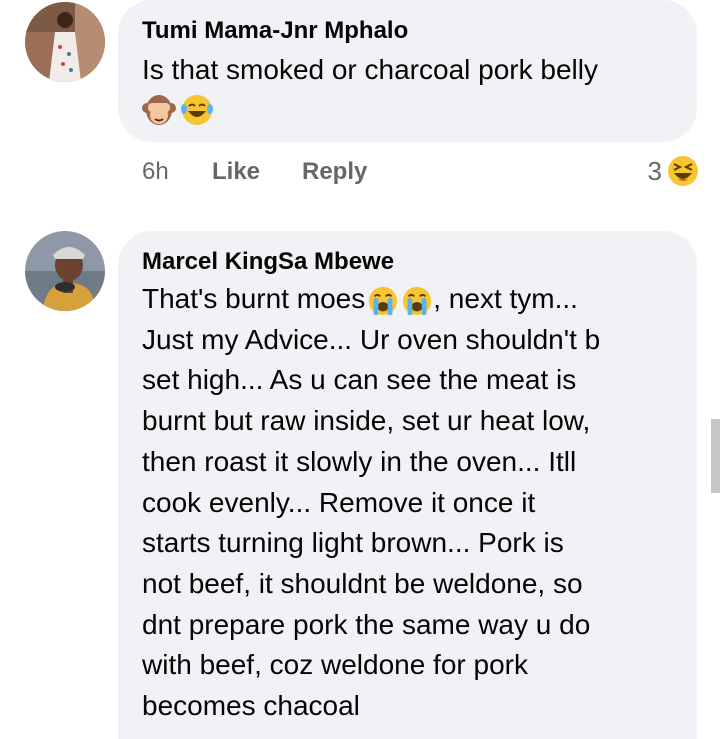  What do you see at coordinates (362, 583) in the screenshot?
I see `comment-line: not beef, it shouldnt be weldone, so` at bounding box center [362, 583].